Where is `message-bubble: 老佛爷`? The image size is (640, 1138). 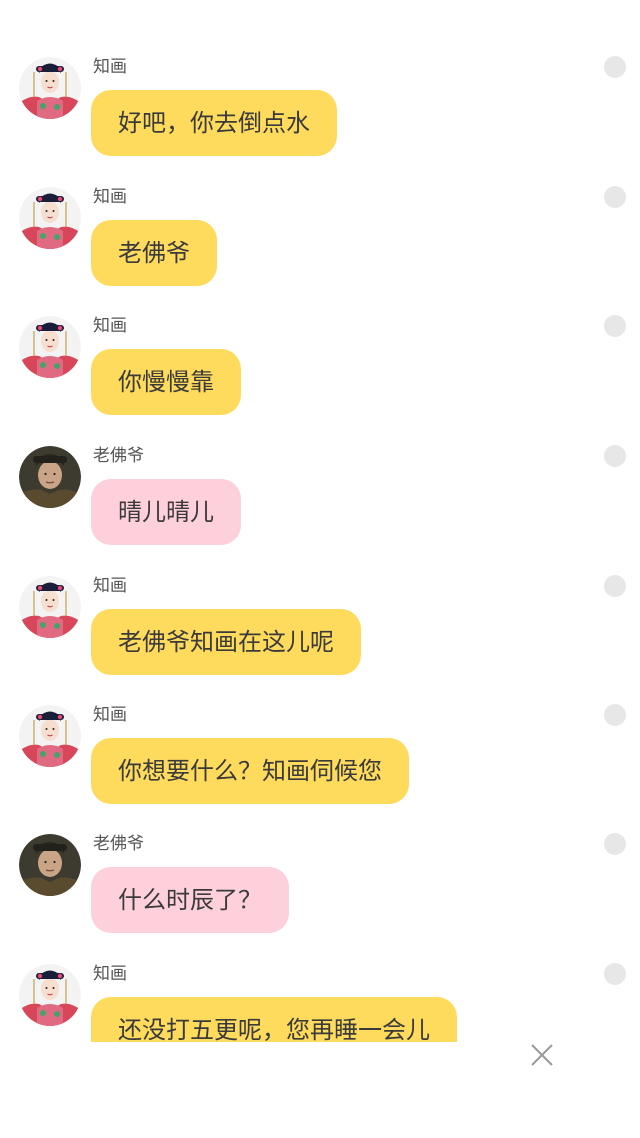
message-bubble: 老佛爷 is located at coordinates (154, 253).